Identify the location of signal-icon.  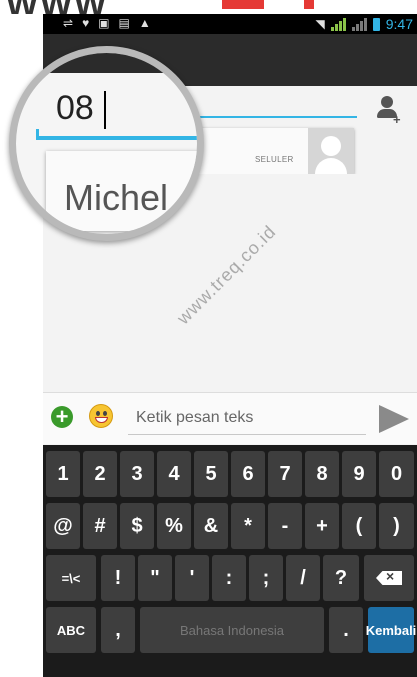
(338, 24).